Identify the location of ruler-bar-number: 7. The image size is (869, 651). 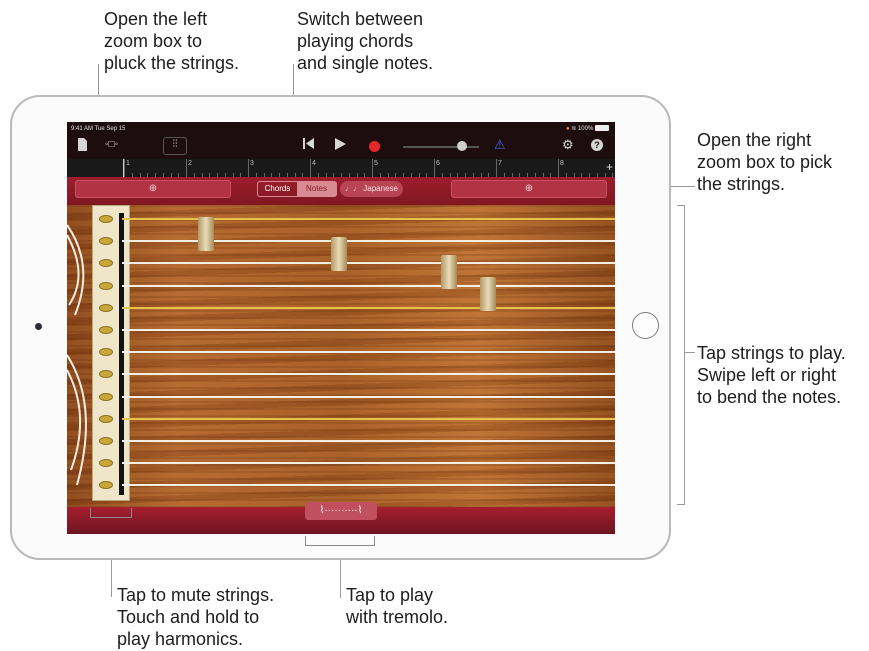
(500, 163).